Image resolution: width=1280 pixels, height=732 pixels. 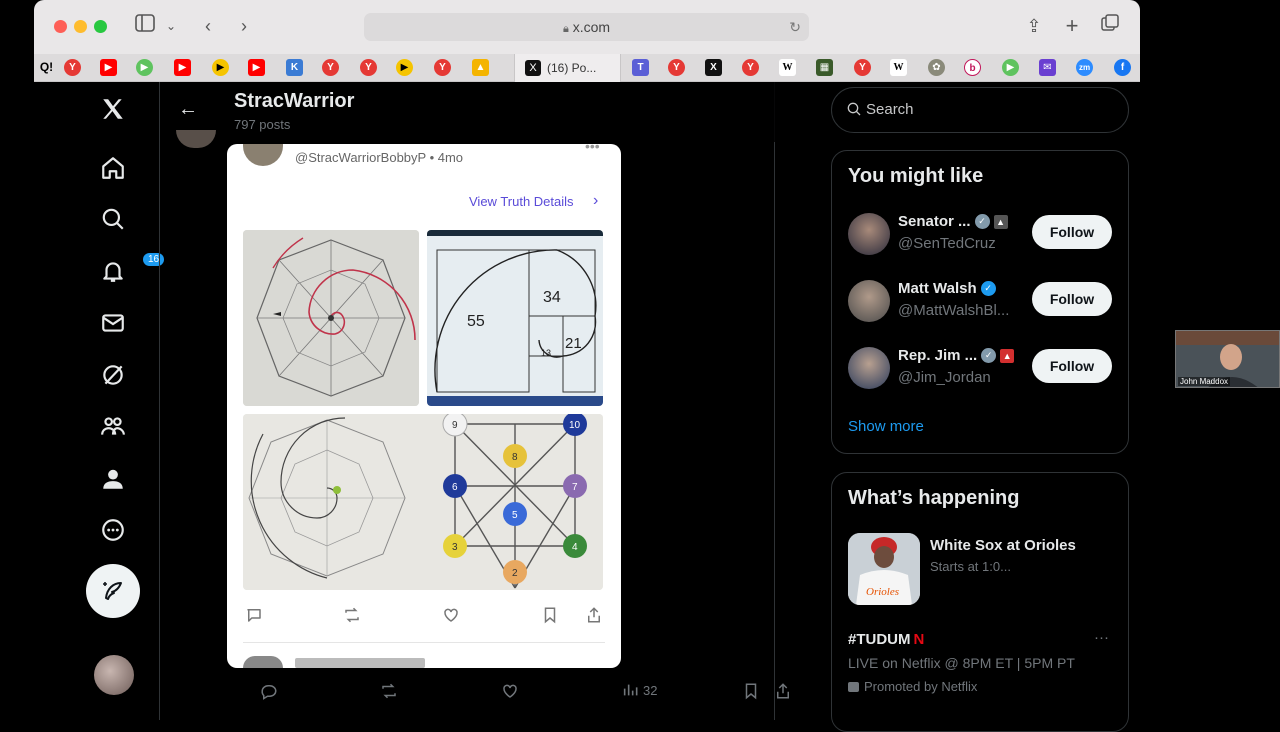 I want to click on view-truth-details-link: View Truth Details, so click(x=521, y=201).